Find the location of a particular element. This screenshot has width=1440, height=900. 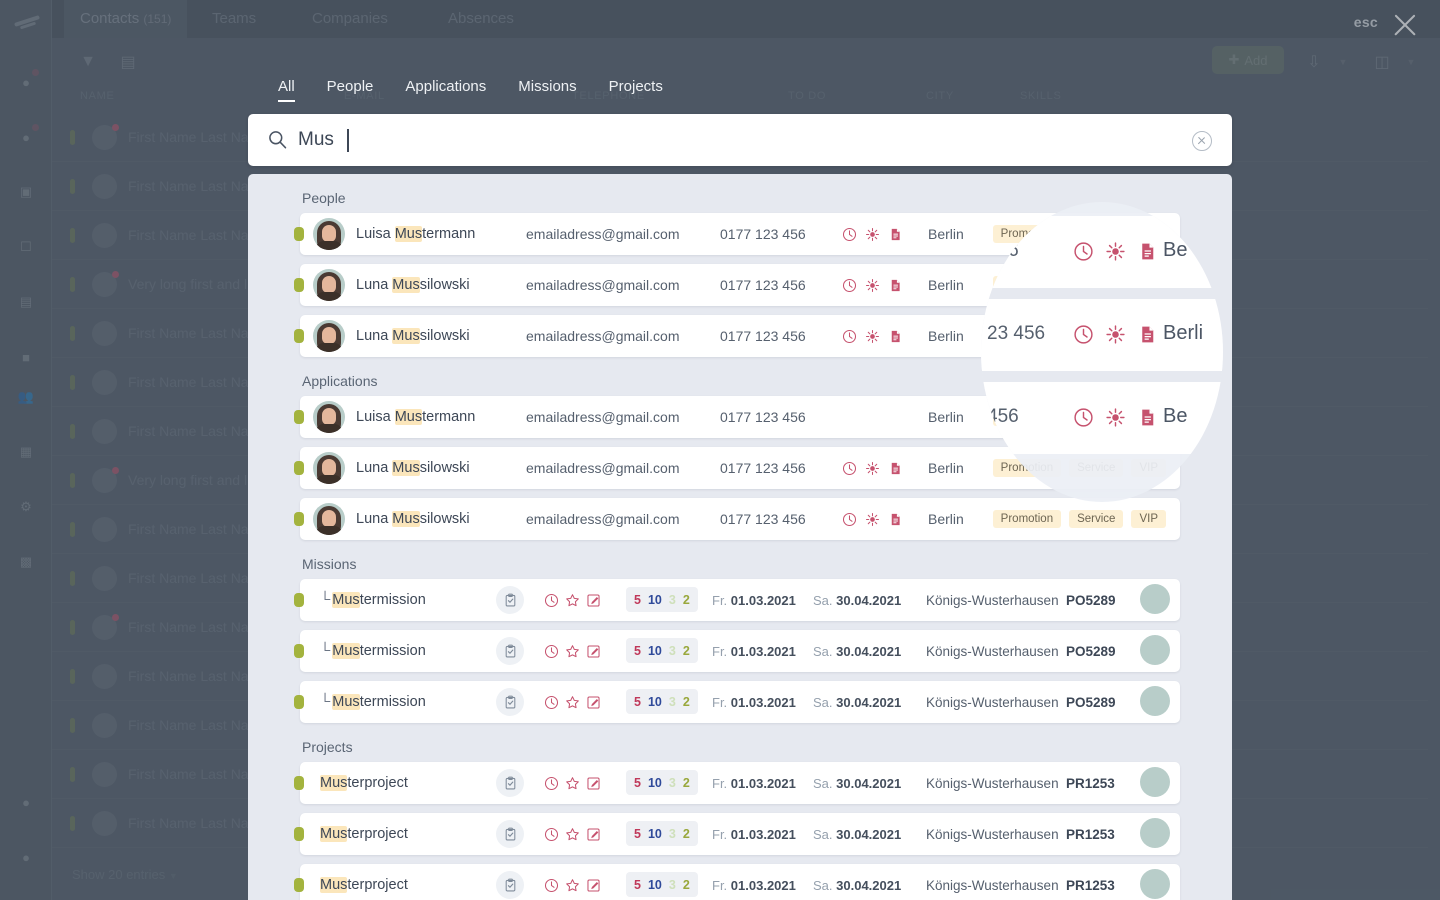

result-tags: Promotion Service VIP is located at coordinates (1079, 519).